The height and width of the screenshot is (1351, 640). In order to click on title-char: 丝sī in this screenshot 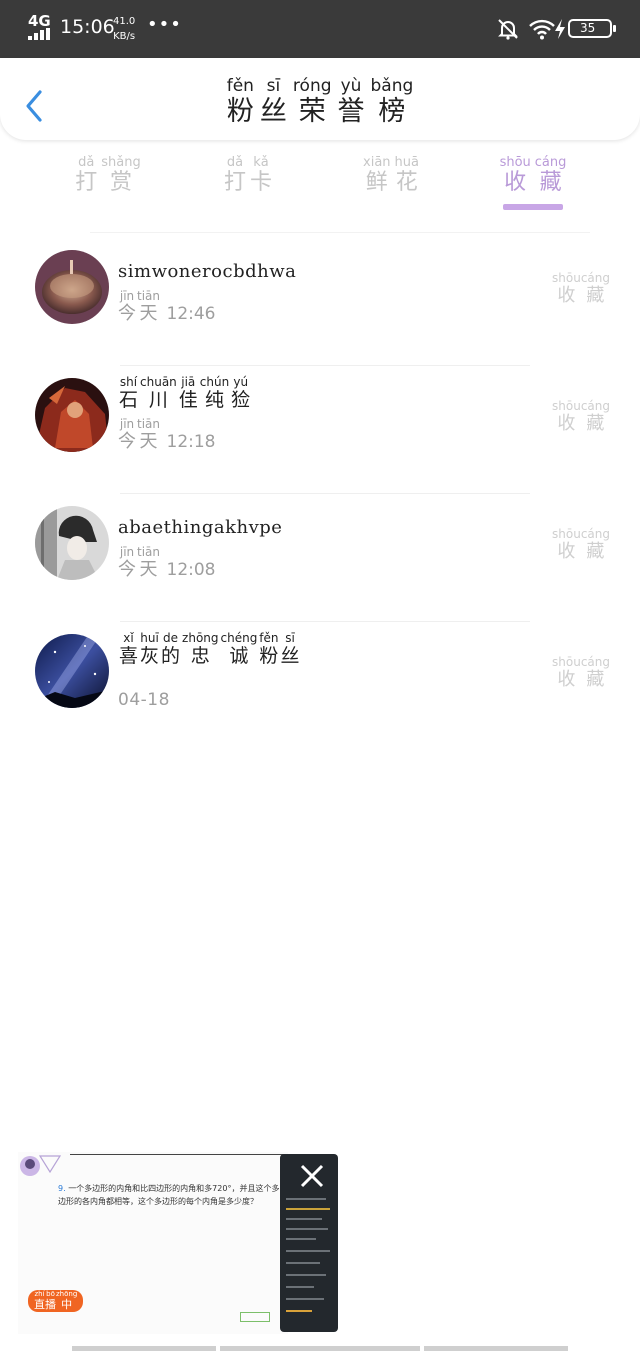, I will do `click(273, 101)`.